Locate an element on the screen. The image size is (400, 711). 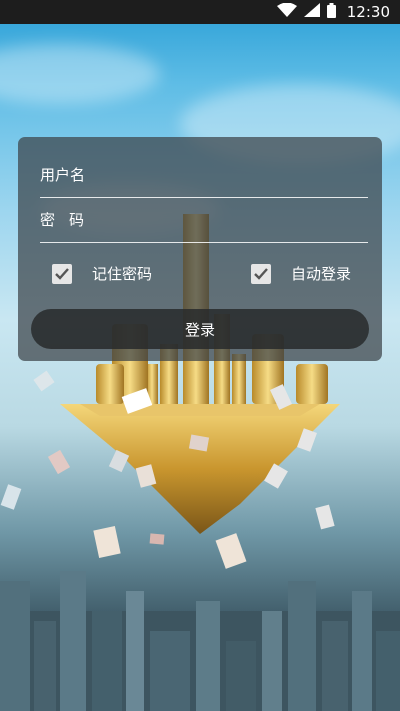
remember-password-checkbox: 记住密码 is located at coordinates (102, 273).